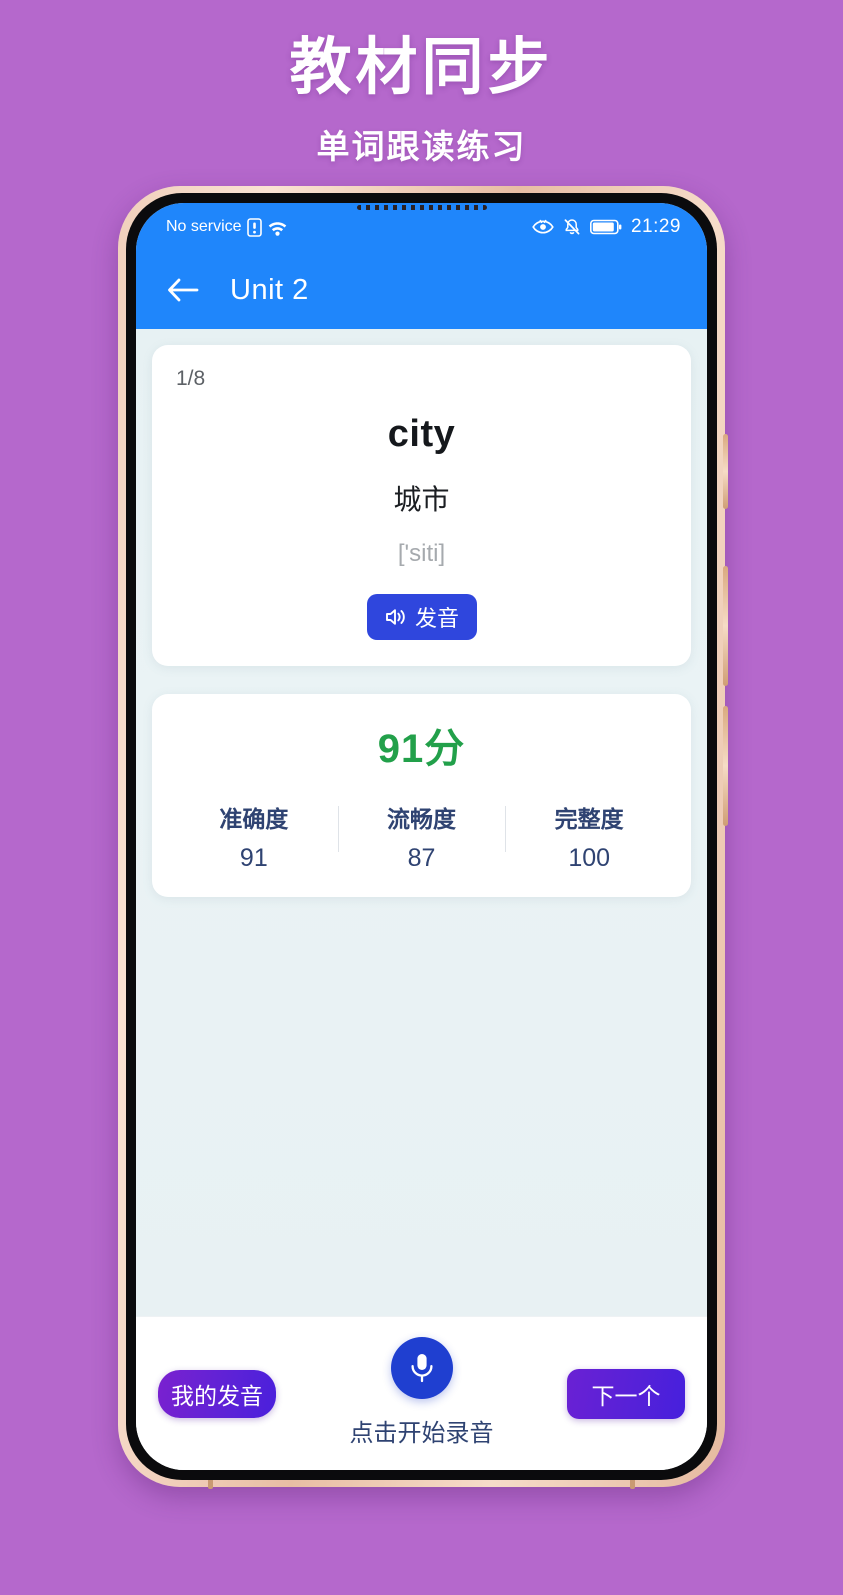 The height and width of the screenshot is (1595, 843). Describe the element at coordinates (655, 226) in the screenshot. I see `status-time: 21:29` at that location.